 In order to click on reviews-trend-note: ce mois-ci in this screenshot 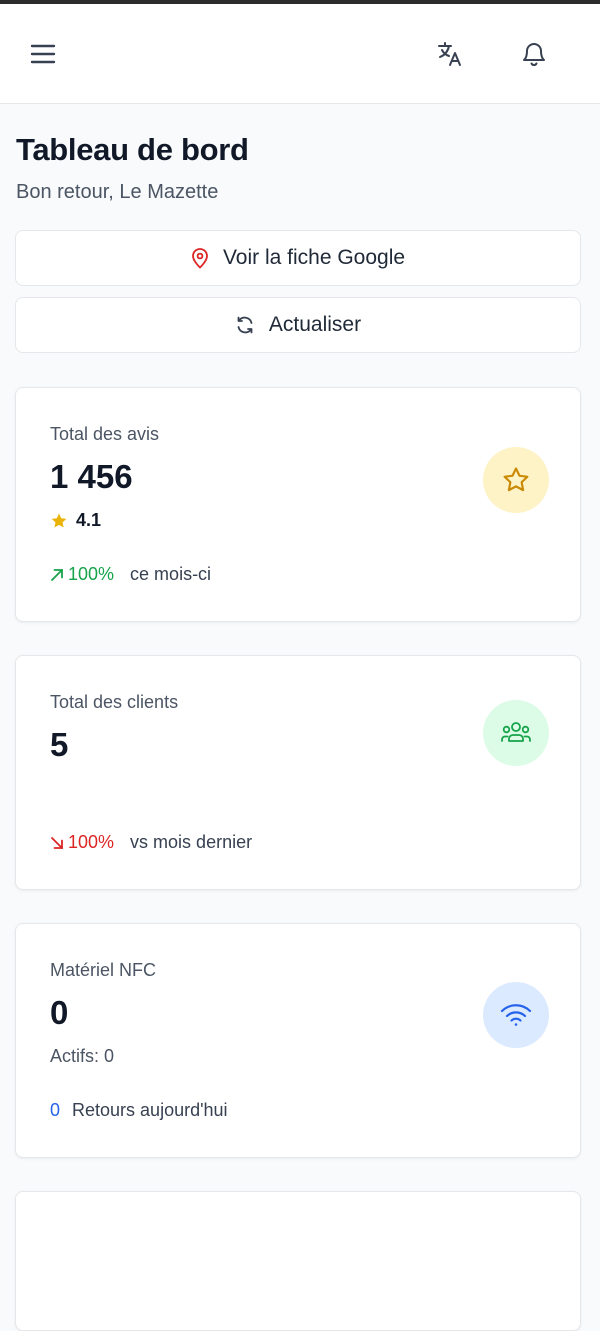, I will do `click(171, 574)`.